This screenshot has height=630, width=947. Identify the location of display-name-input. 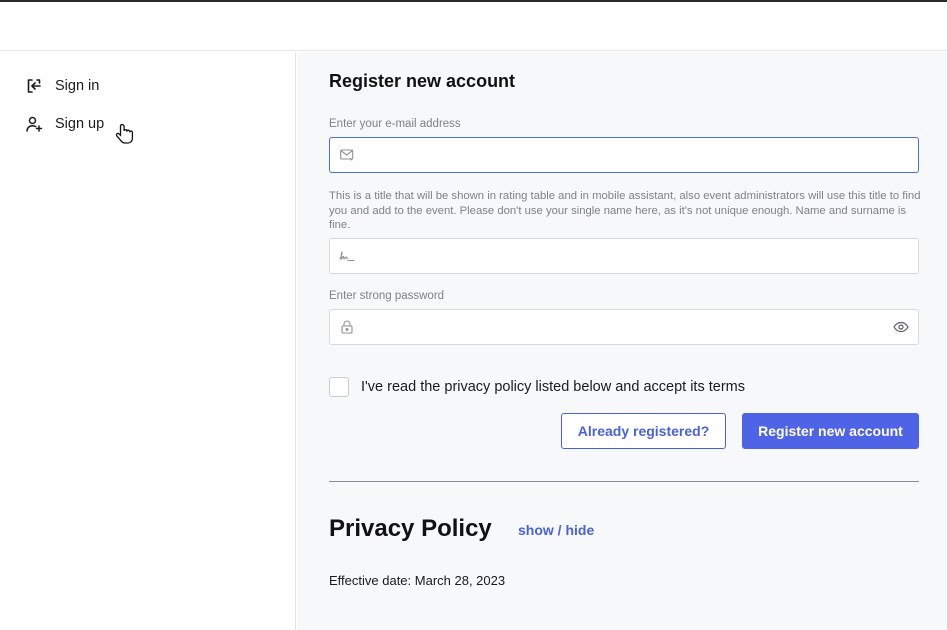
(641, 256).